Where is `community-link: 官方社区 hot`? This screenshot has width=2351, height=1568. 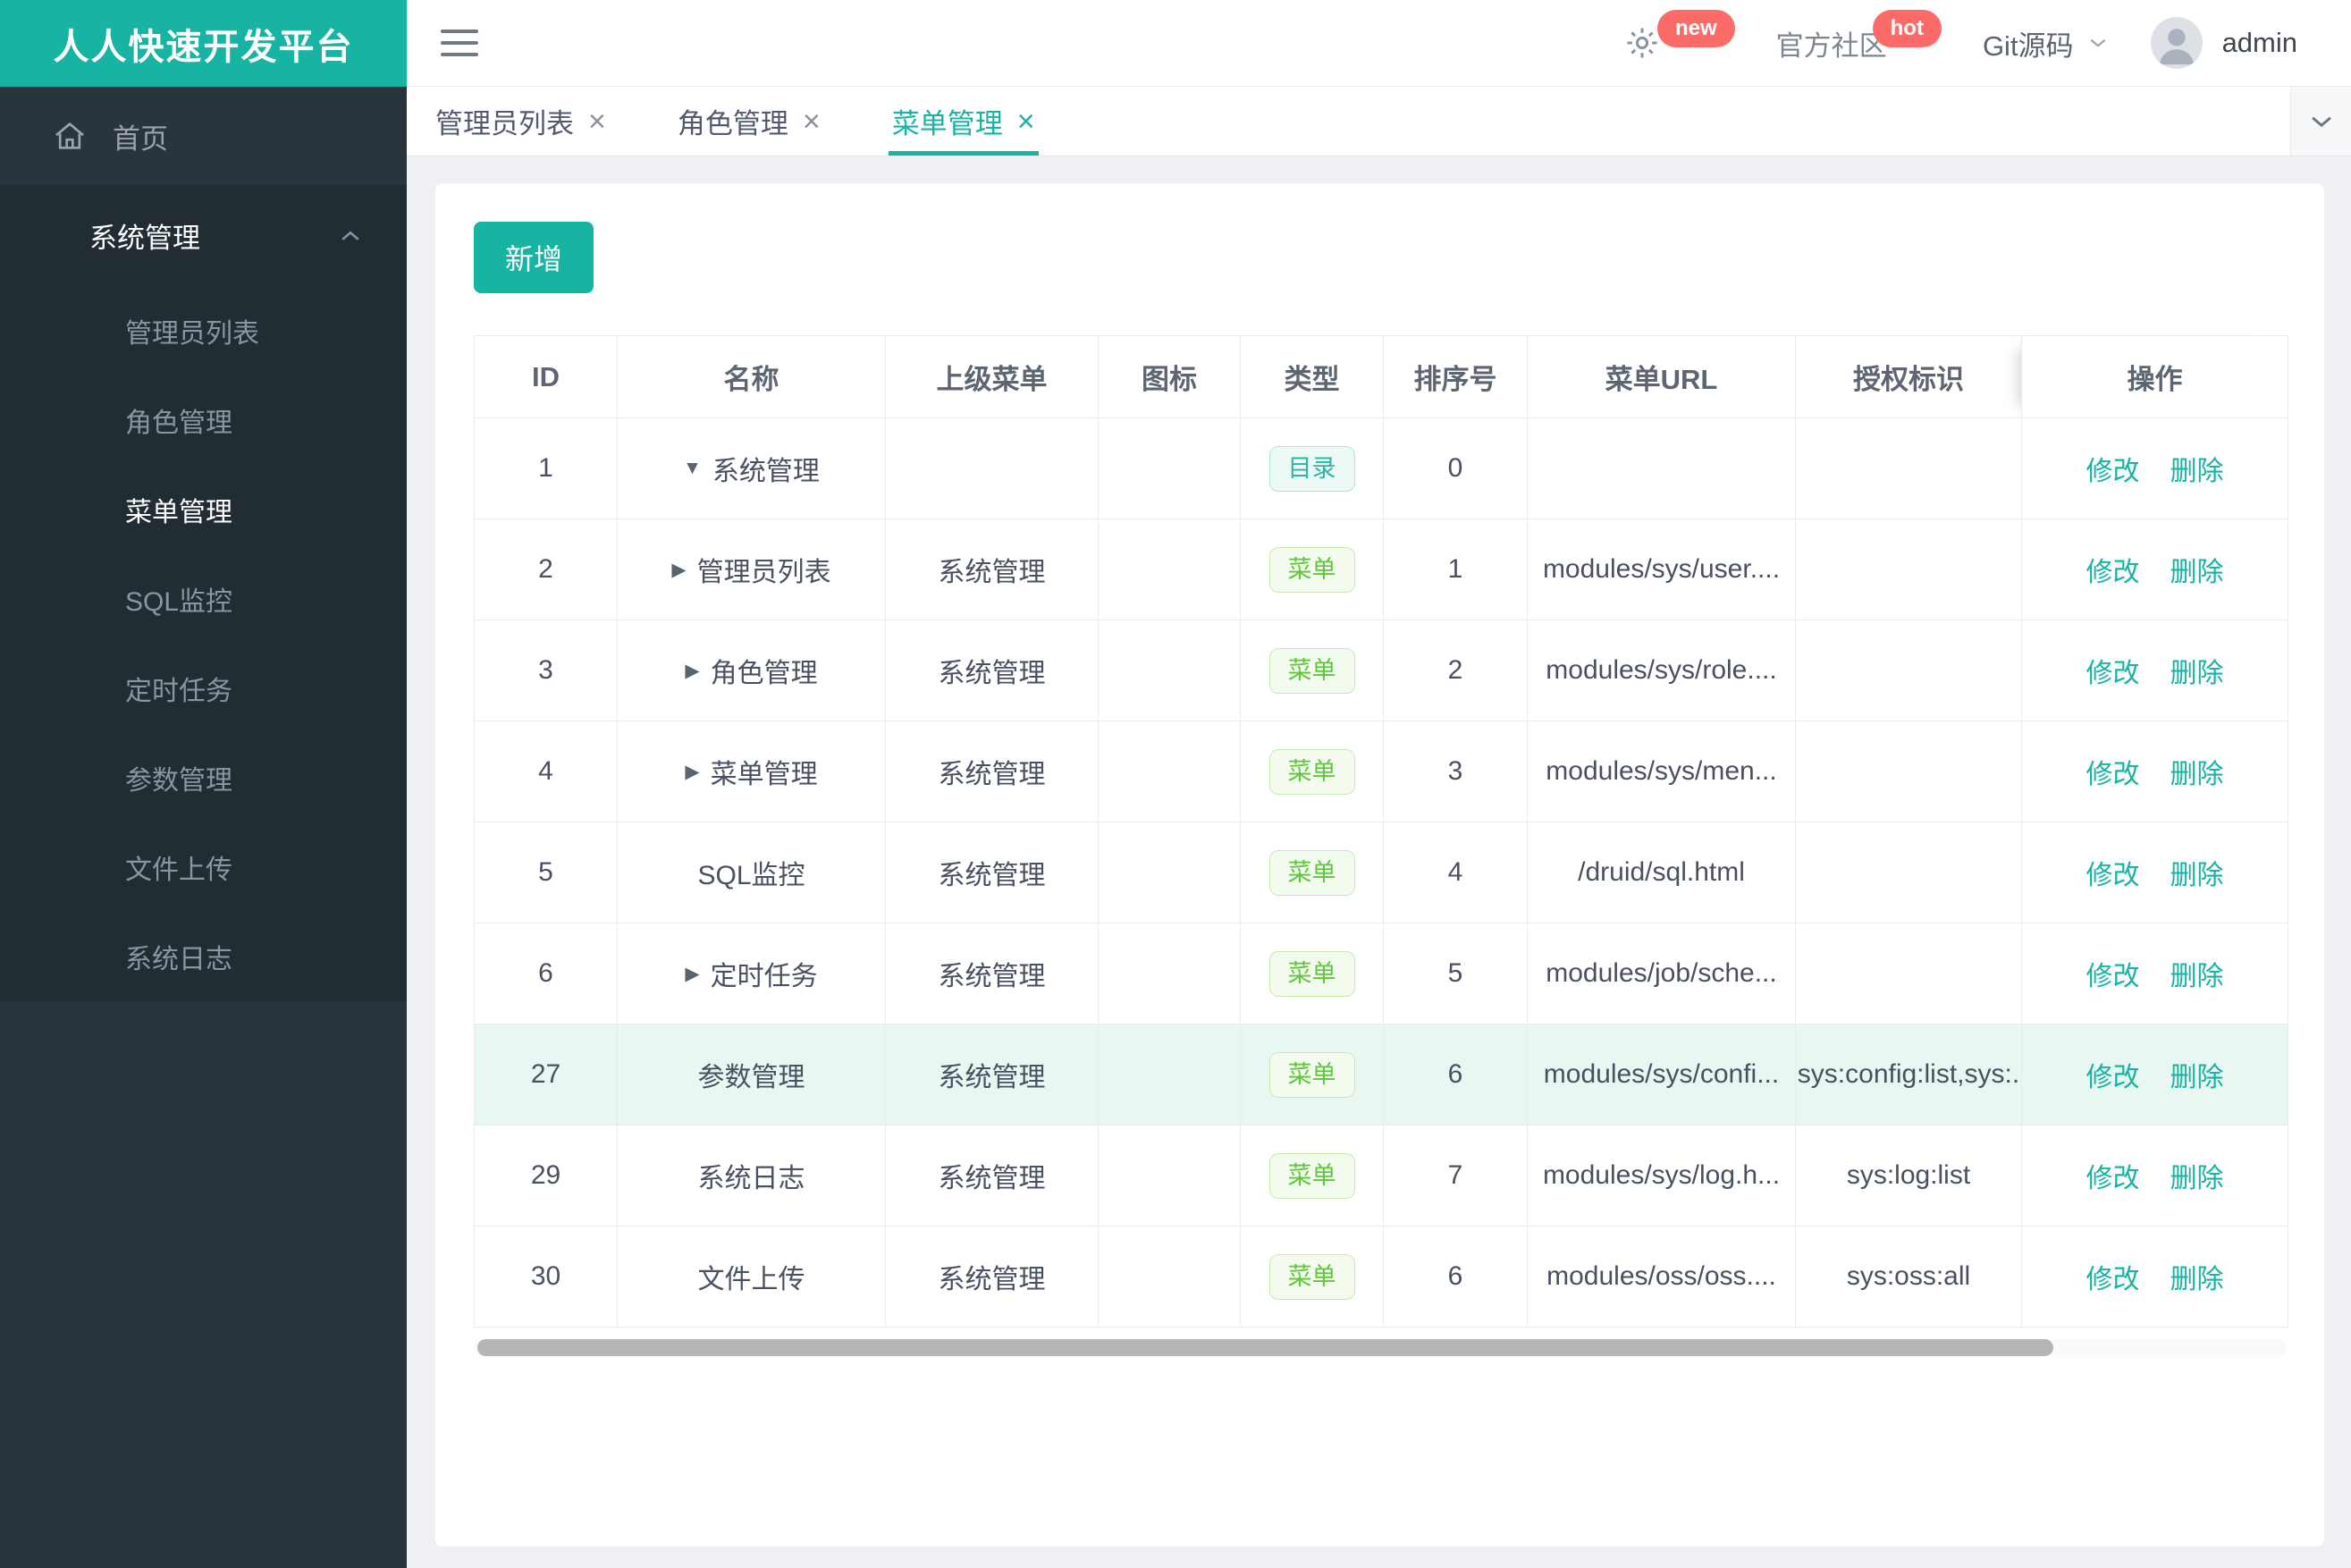 community-link: 官方社区 hot is located at coordinates (1858, 36).